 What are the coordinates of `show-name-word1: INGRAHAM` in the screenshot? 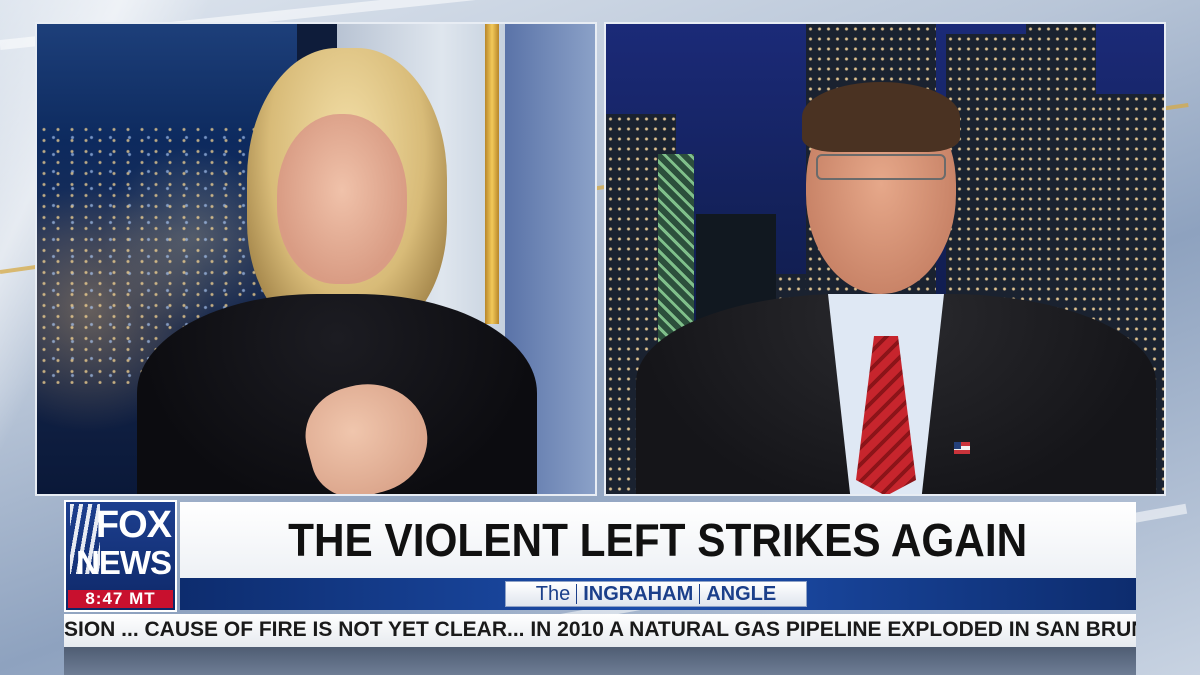 It's located at (638, 593).